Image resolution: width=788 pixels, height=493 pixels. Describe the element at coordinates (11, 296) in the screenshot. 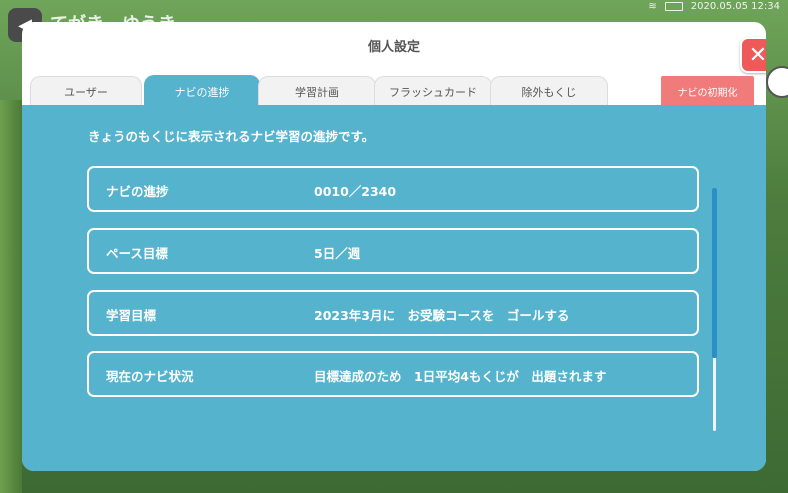

I see `background-scenery` at that location.